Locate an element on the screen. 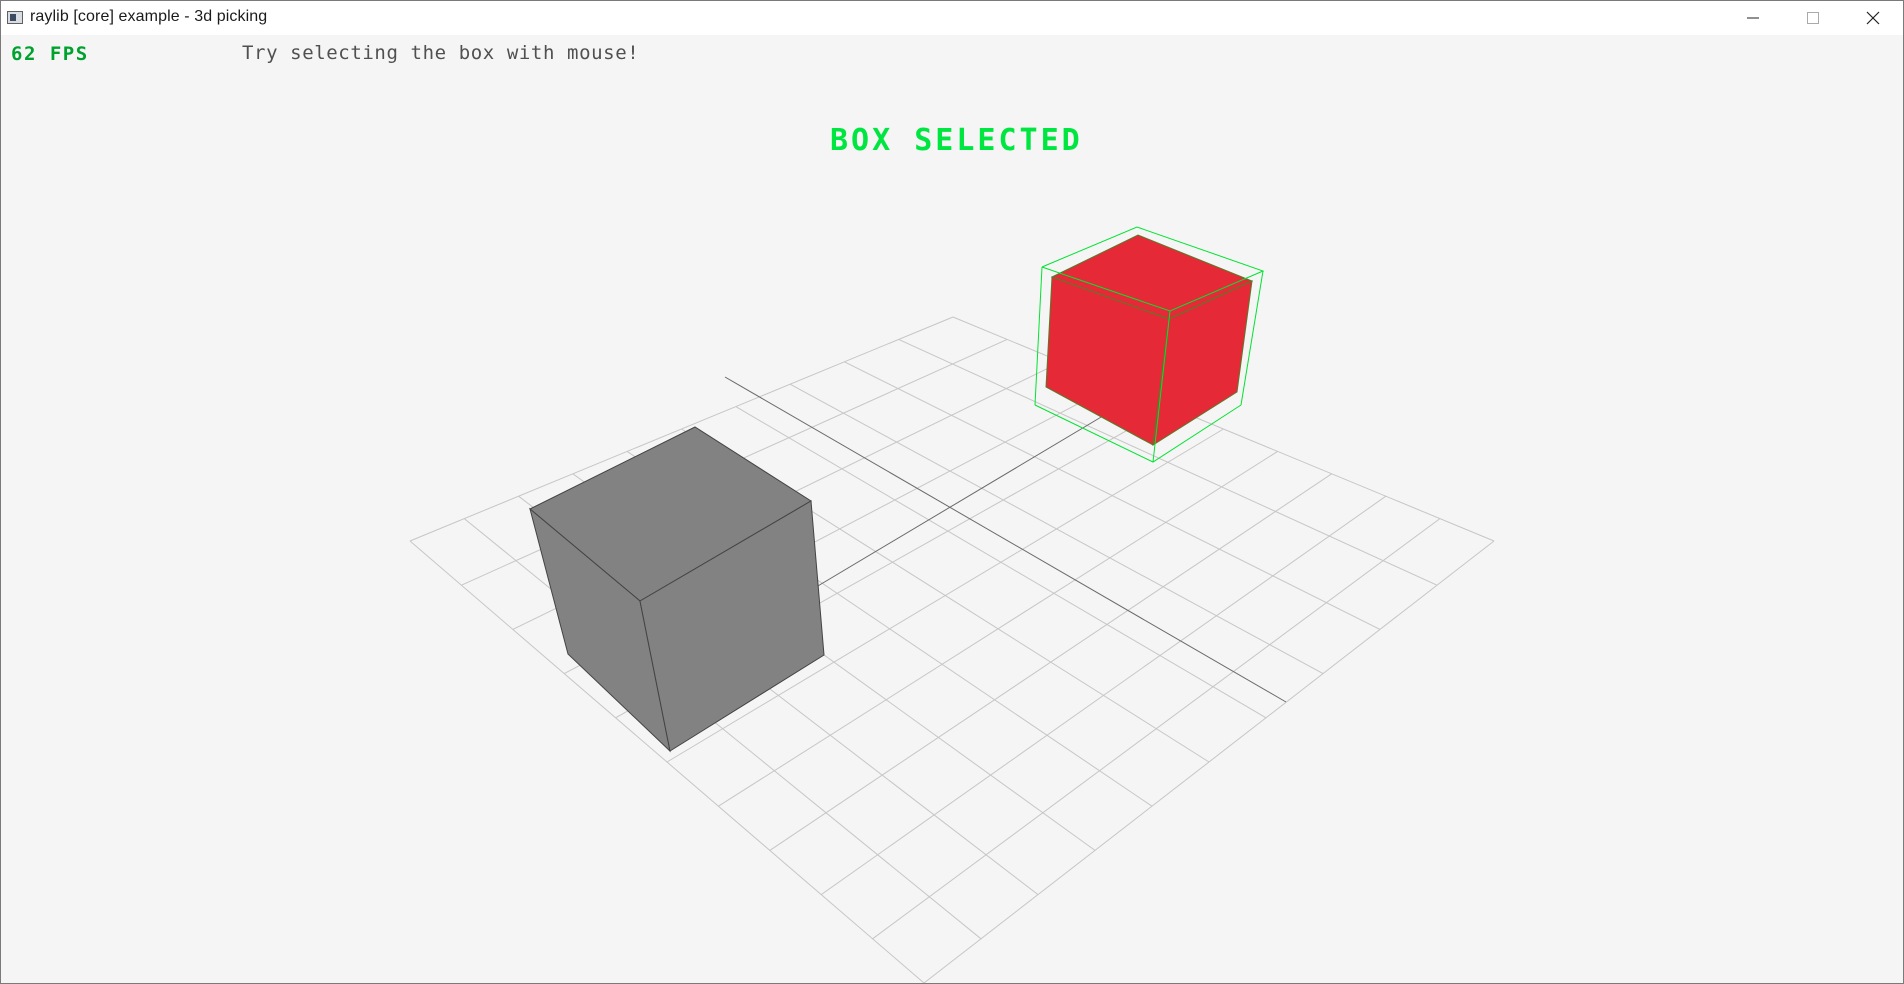 The width and height of the screenshot is (1904, 984). maximize-icon is located at coordinates (1813, 18).